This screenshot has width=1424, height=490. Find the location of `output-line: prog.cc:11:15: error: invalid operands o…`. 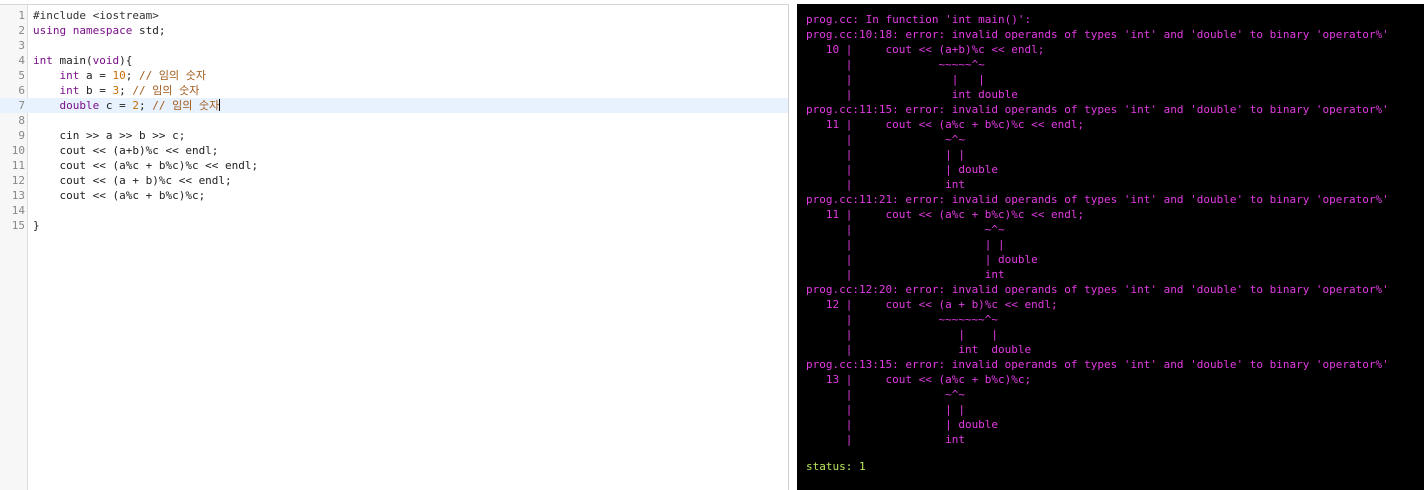

output-line: prog.cc:11:15: error: invalid operands o… is located at coordinates (1097, 109).